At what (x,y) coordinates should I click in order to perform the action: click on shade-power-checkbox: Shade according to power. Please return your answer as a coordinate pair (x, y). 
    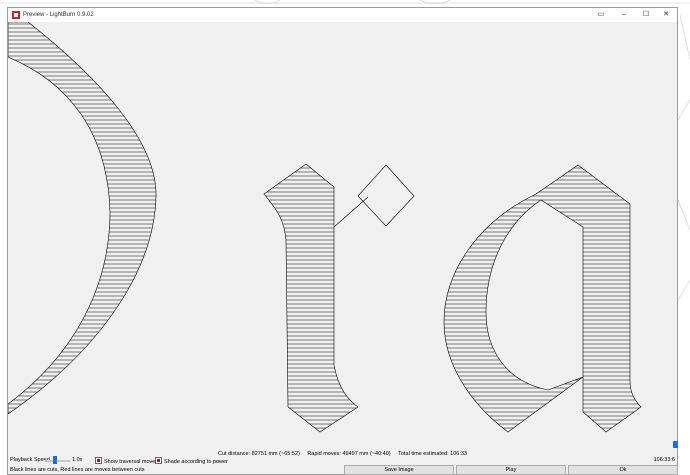
    Looking at the image, I should click on (191, 461).